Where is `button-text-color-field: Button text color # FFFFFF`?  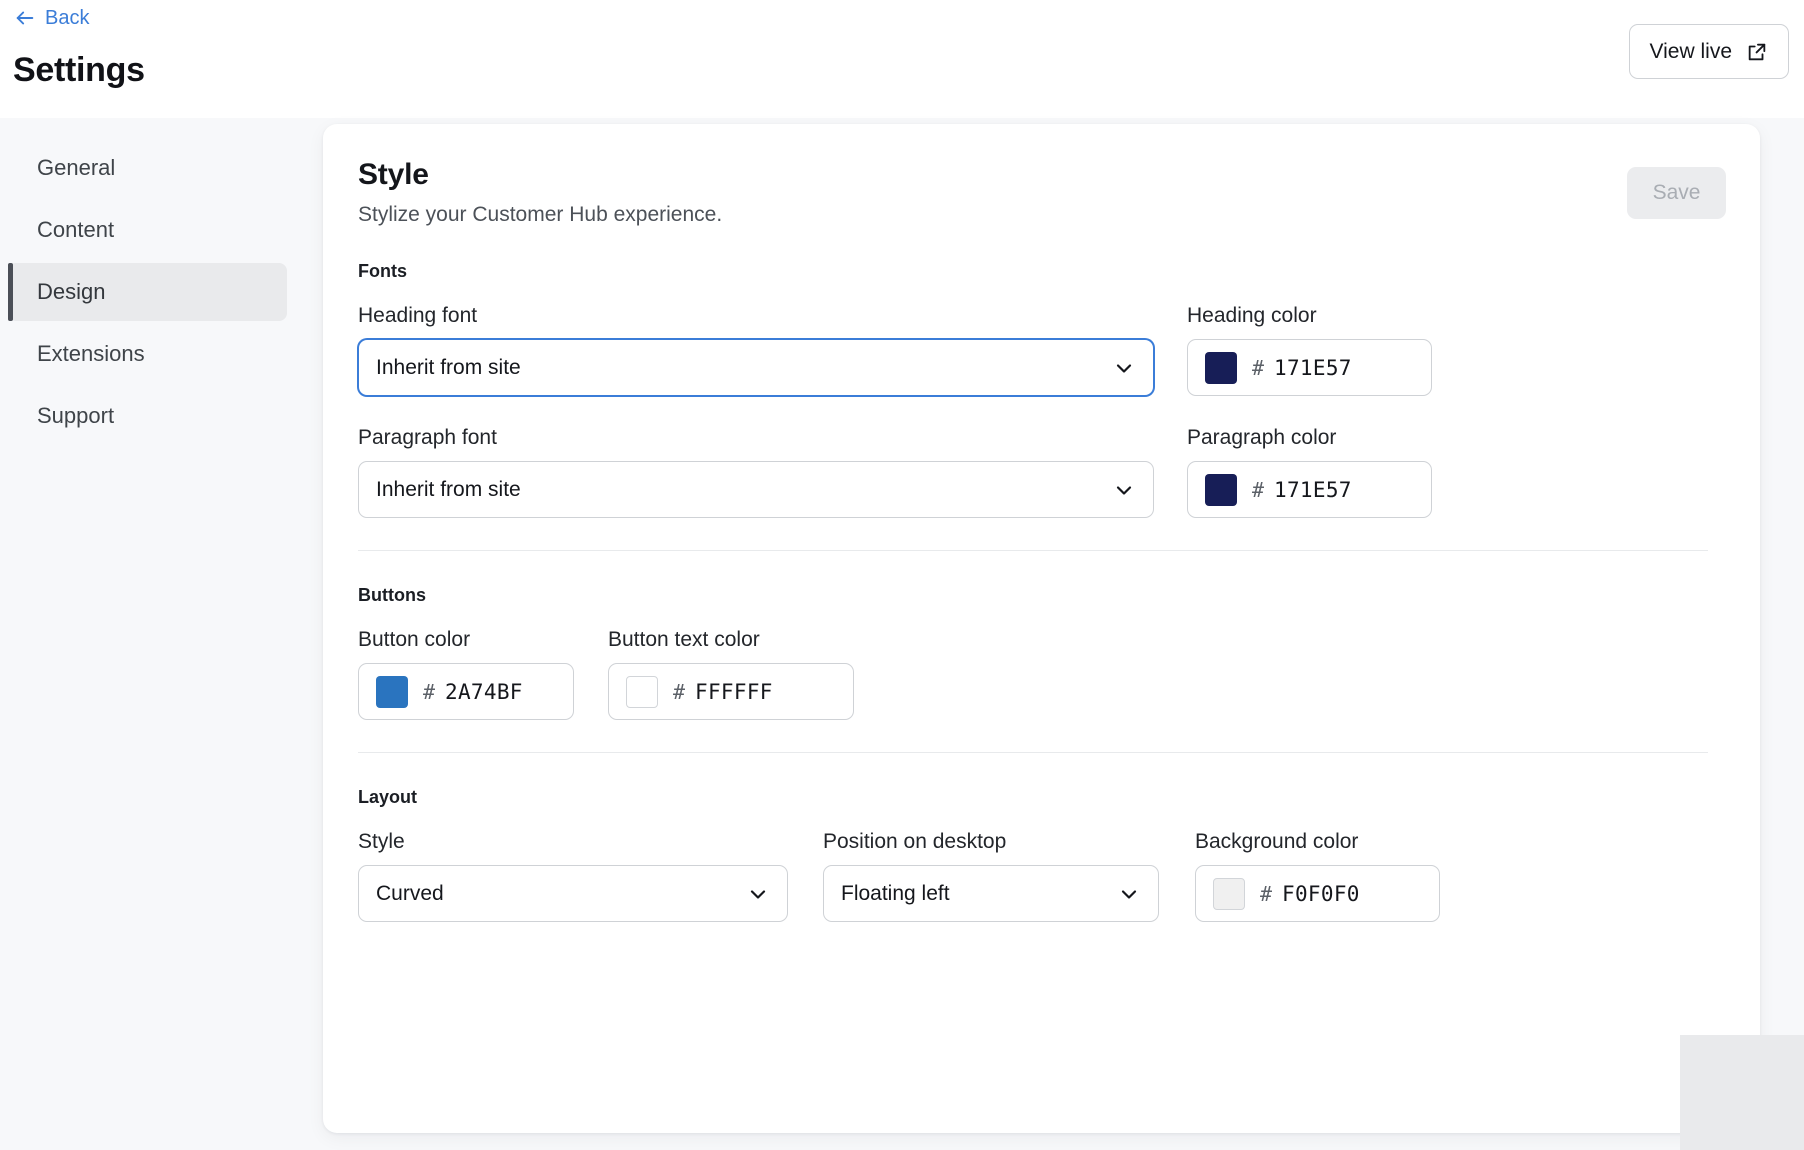
button-text-color-field: Button text color # FFFFFF is located at coordinates (731, 674).